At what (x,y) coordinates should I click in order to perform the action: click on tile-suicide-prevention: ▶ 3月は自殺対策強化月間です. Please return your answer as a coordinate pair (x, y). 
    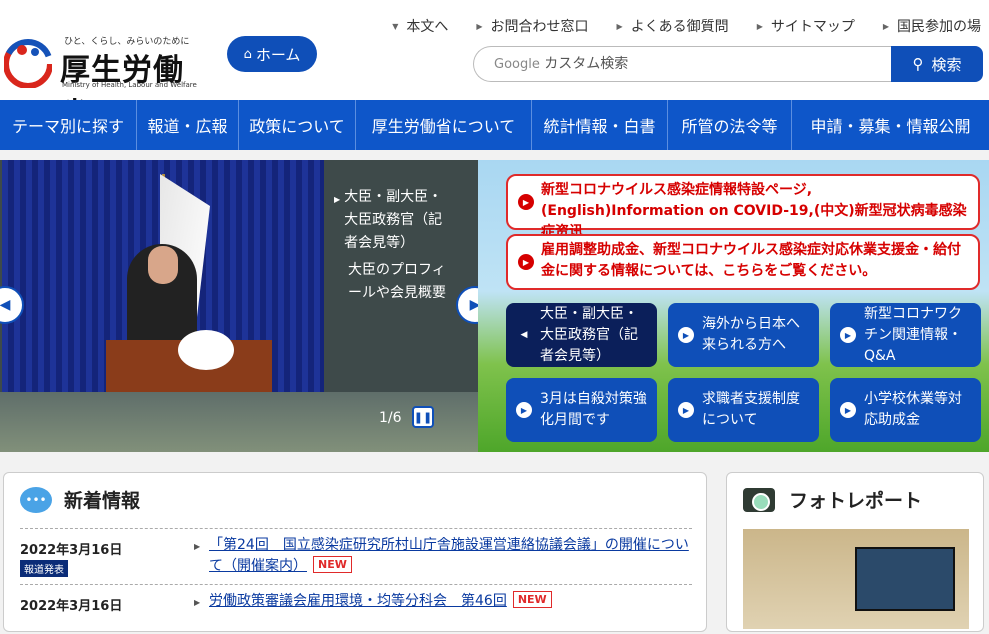
    Looking at the image, I should click on (581, 410).